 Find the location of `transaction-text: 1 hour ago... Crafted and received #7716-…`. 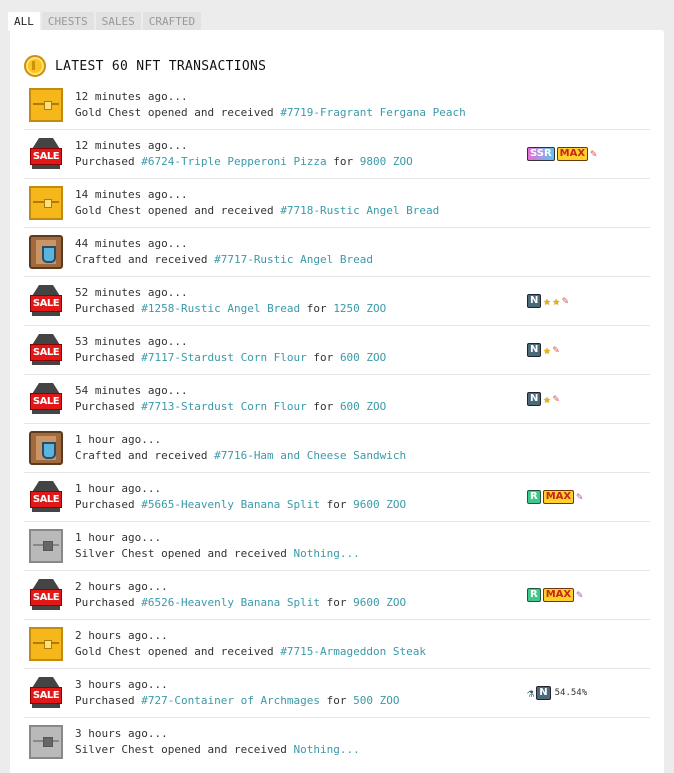

transaction-text: 1 hour ago... Crafted and received #7716-… is located at coordinates (240, 448).